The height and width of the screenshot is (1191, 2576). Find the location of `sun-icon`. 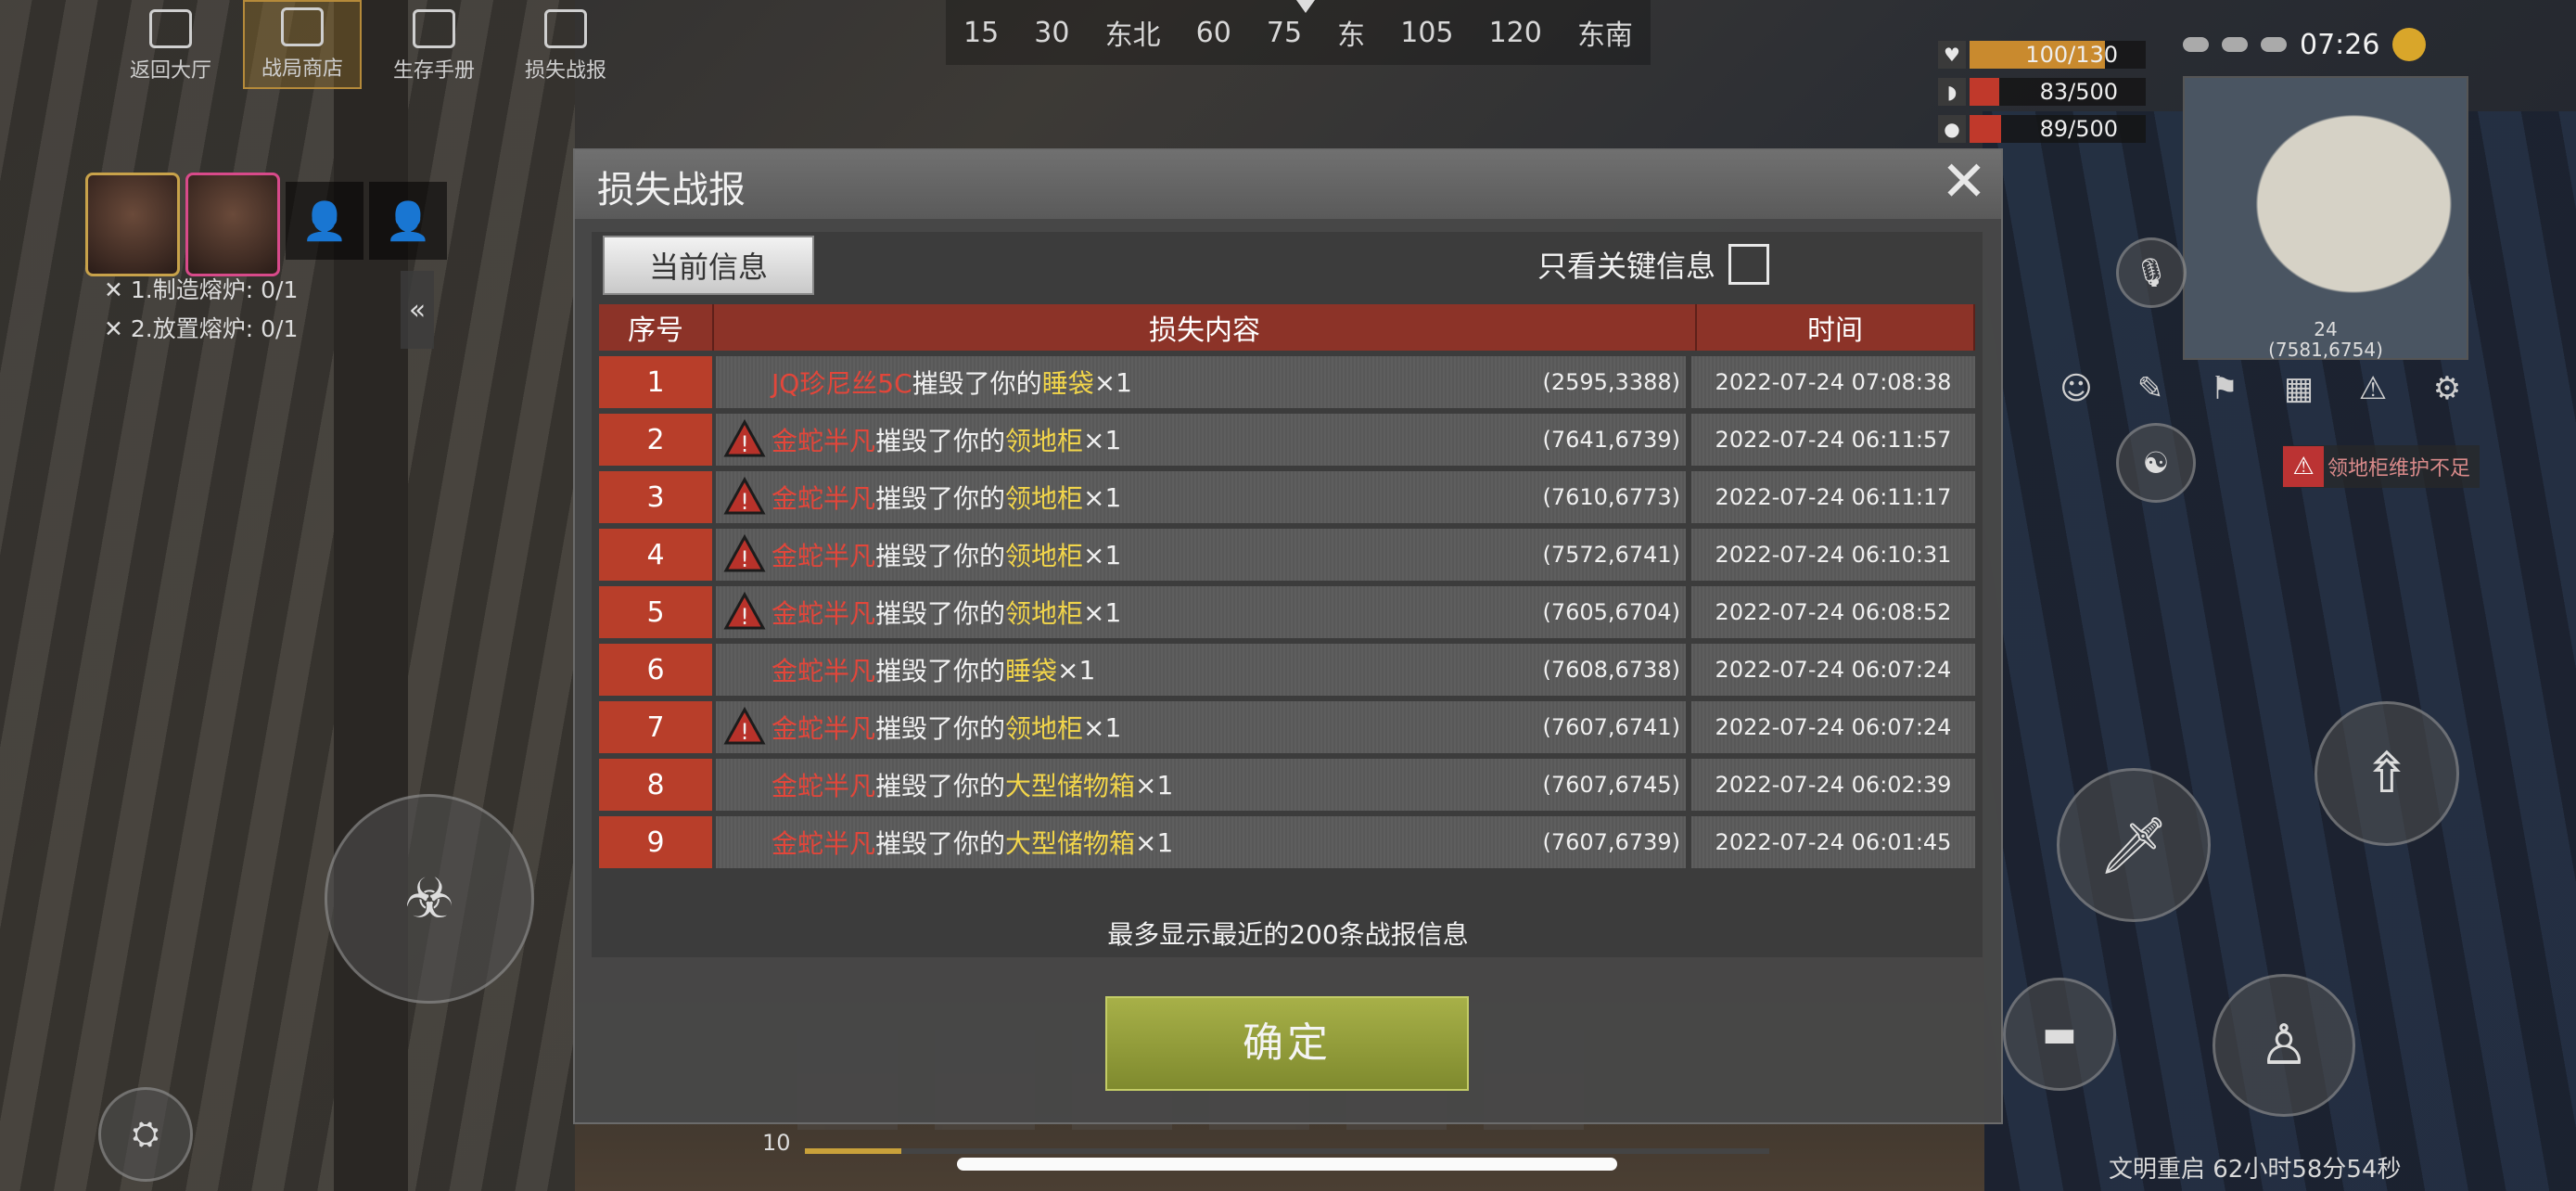

sun-icon is located at coordinates (2409, 44).